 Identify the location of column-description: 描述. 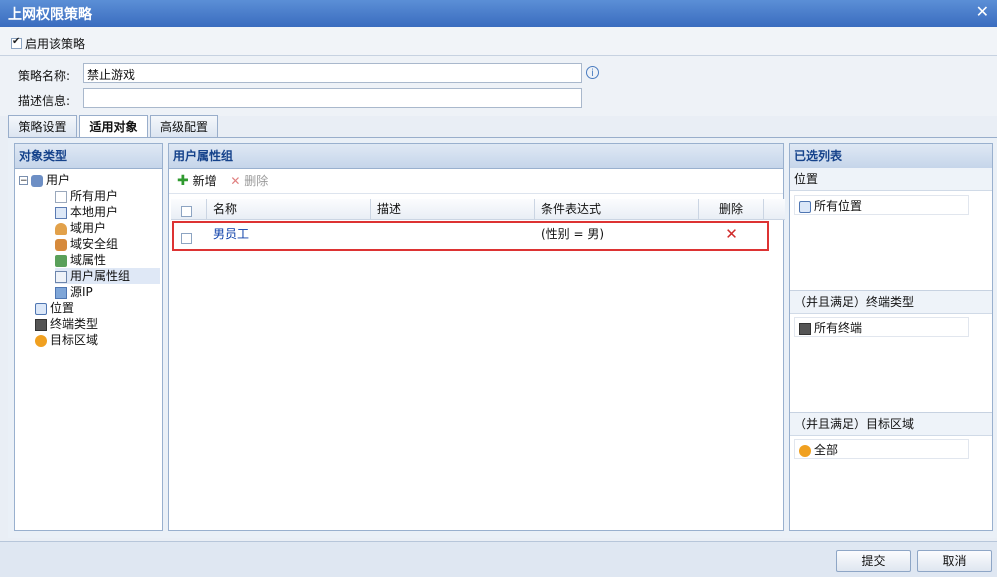
(453, 209).